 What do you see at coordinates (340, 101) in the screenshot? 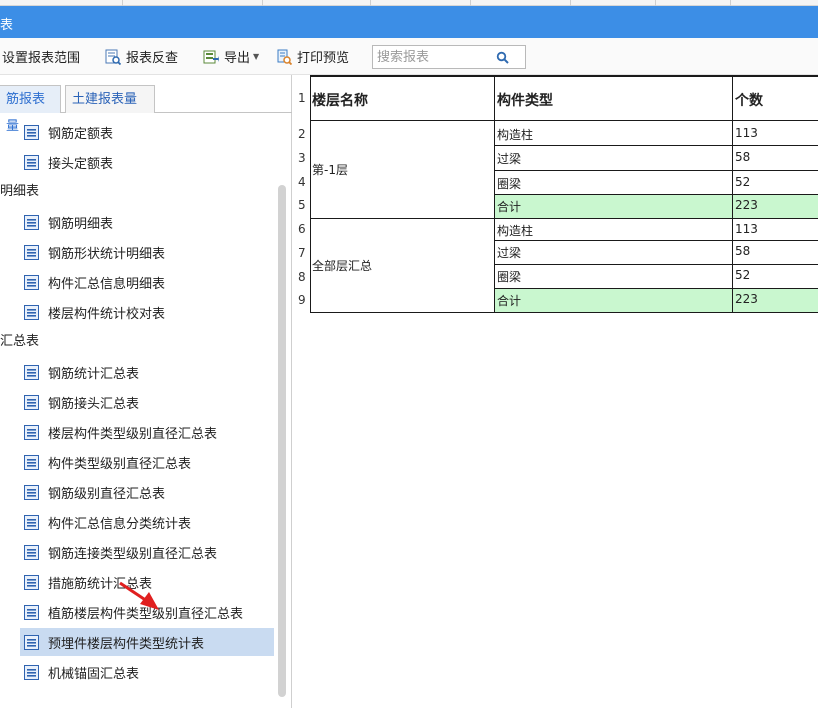
I see `column-header: 楼层名称` at bounding box center [340, 101].